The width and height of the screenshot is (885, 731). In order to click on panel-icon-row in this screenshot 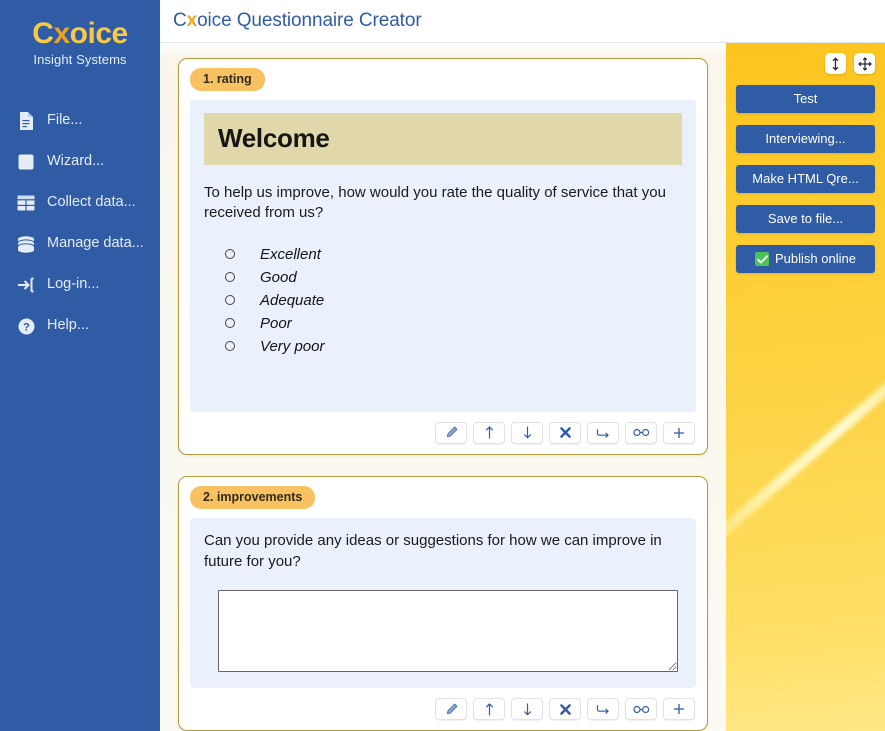, I will do `click(805, 63)`.